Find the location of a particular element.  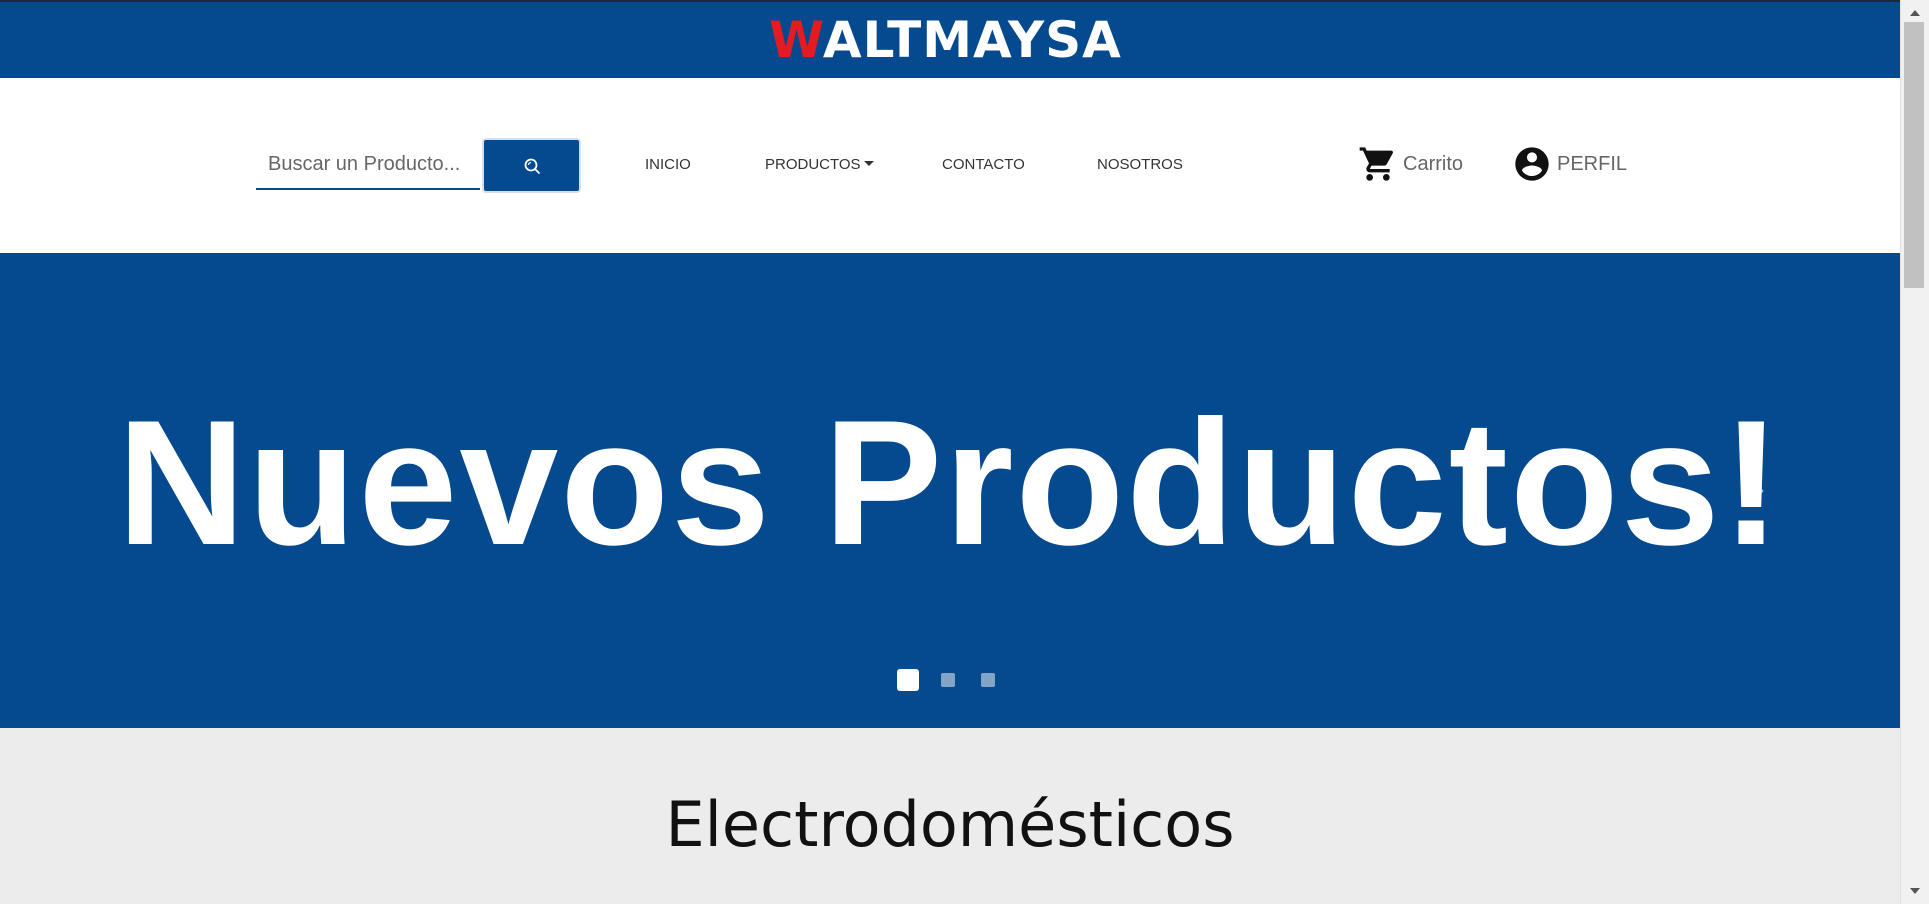

logo-w-letter: W is located at coordinates (796, 40).